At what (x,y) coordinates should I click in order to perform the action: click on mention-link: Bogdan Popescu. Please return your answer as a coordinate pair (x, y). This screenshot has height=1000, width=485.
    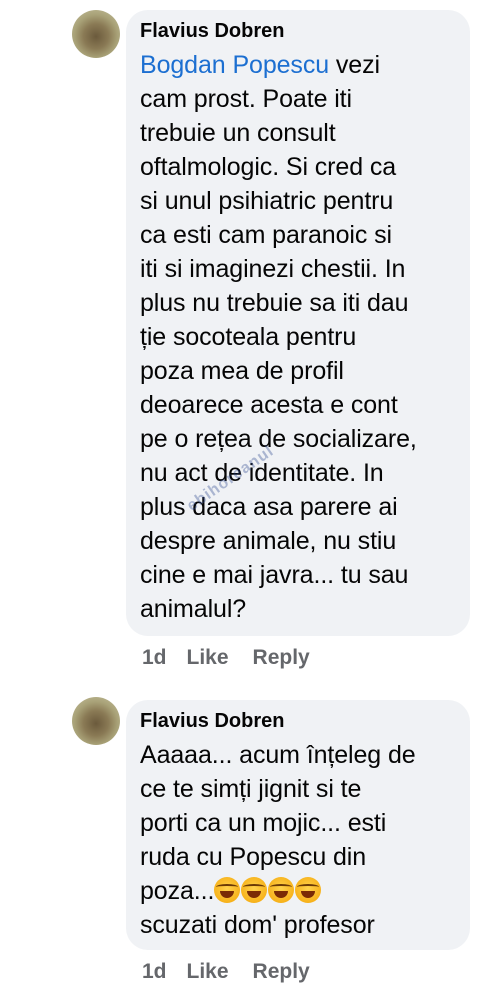
    Looking at the image, I should click on (234, 65).